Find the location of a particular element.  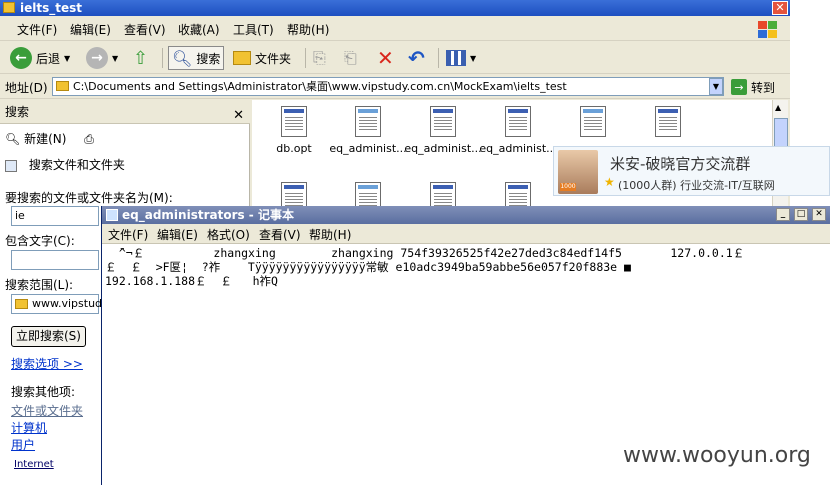

name-input: ie is located at coordinates (55, 216).